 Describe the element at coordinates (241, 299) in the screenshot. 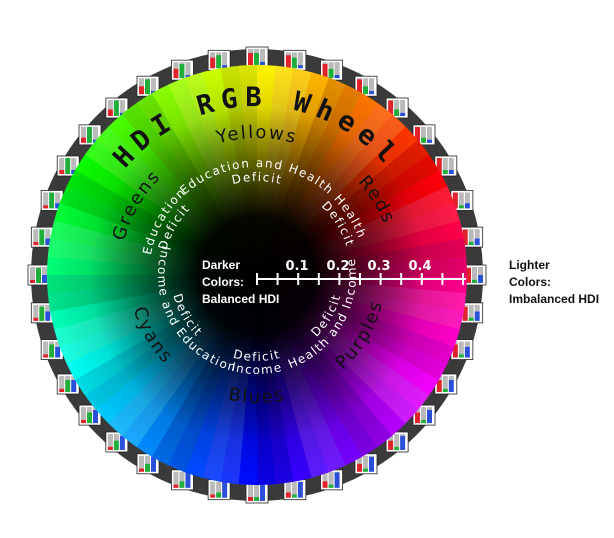

I see `balanced-hdi-line-3: Balanced HDI` at that location.